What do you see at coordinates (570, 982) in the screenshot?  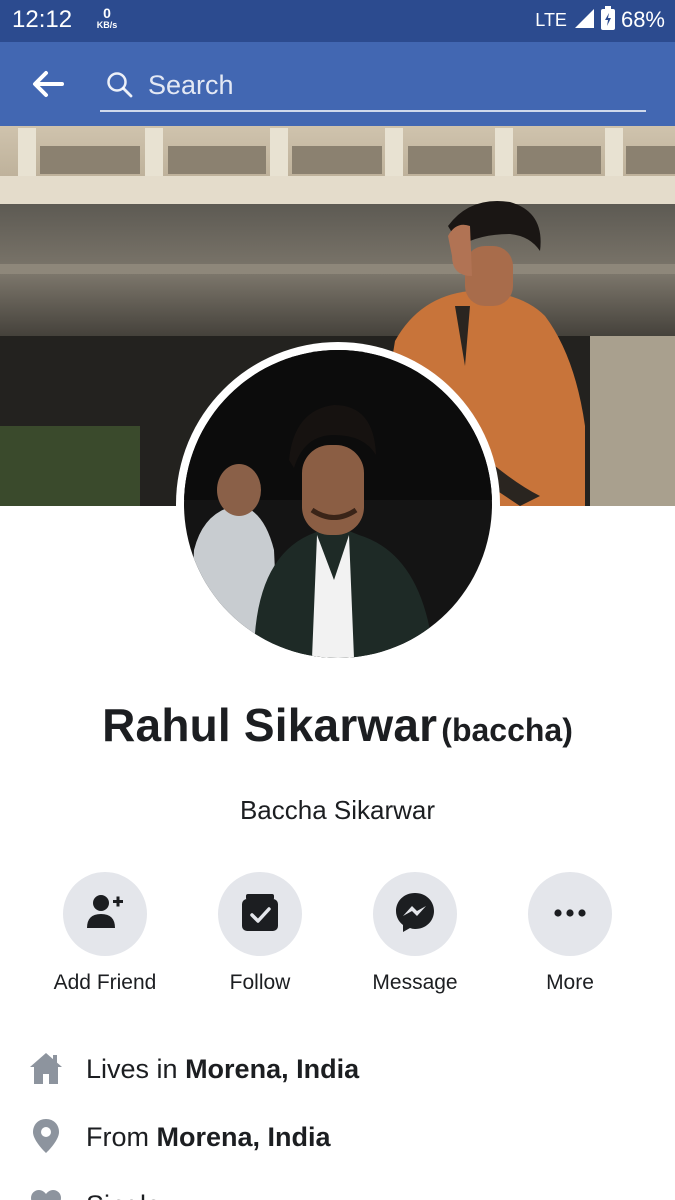 I see `more-label: More` at bounding box center [570, 982].